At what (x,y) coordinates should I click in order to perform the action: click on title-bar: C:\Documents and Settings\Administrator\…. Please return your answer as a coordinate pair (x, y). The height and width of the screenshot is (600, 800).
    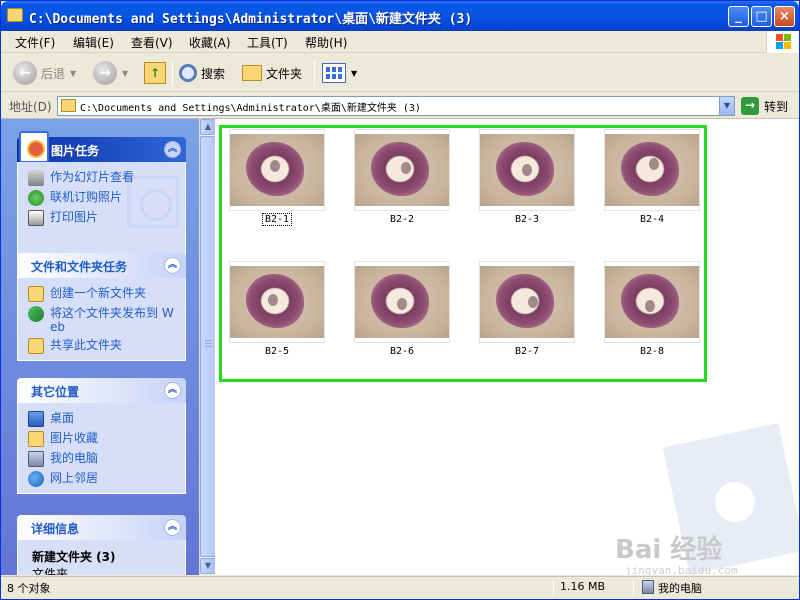
    Looking at the image, I should click on (400, 16).